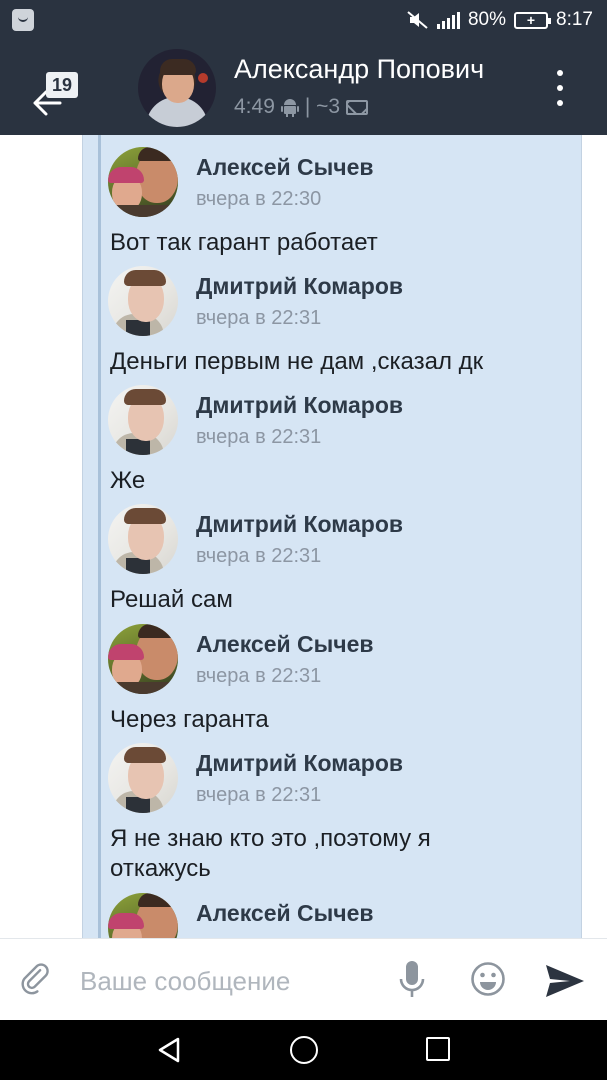  I want to click on message-text: Через гаранта, so click(189, 719).